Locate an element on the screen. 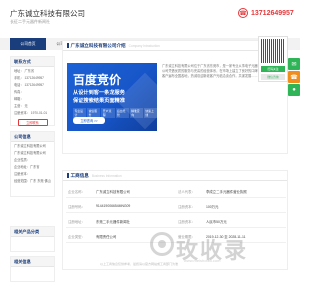 This screenshot has height=300, width=320. business-label: 法人代表： is located at coordinates (186, 192).